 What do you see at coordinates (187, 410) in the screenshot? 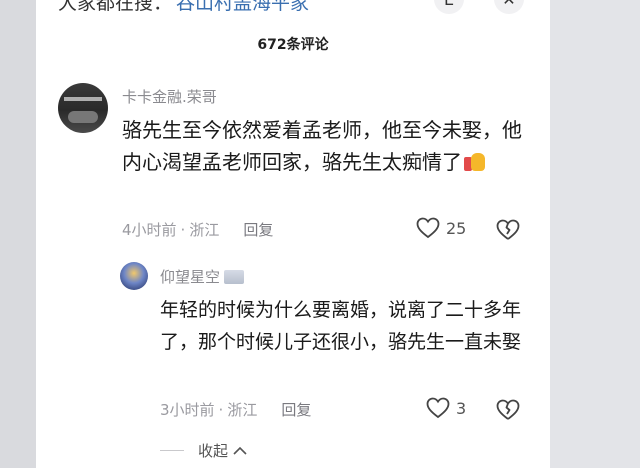
I see `comment-time: 3小时前` at bounding box center [187, 410].